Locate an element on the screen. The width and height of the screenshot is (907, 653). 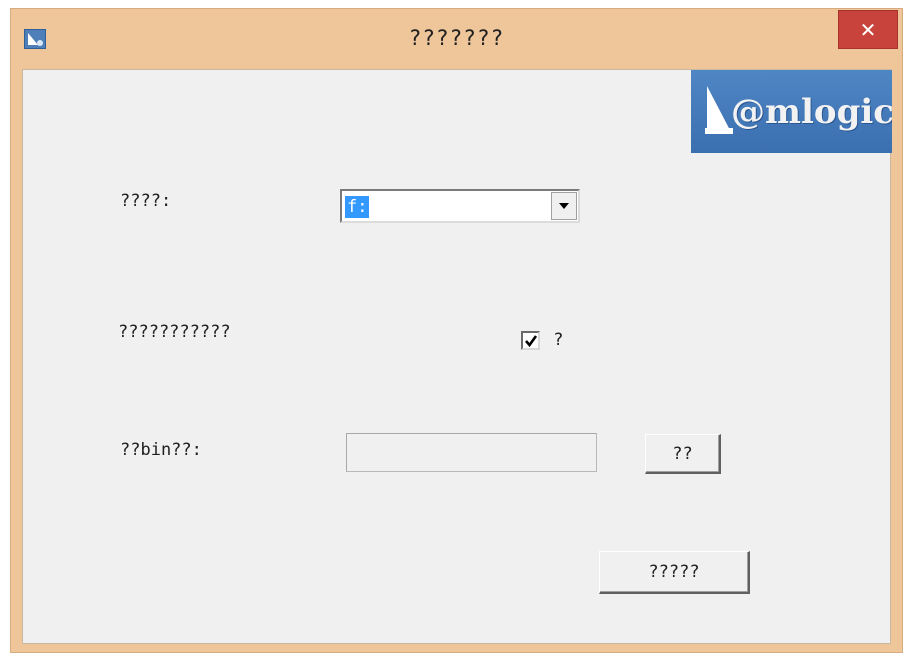
option-checkbox is located at coordinates (530, 340).